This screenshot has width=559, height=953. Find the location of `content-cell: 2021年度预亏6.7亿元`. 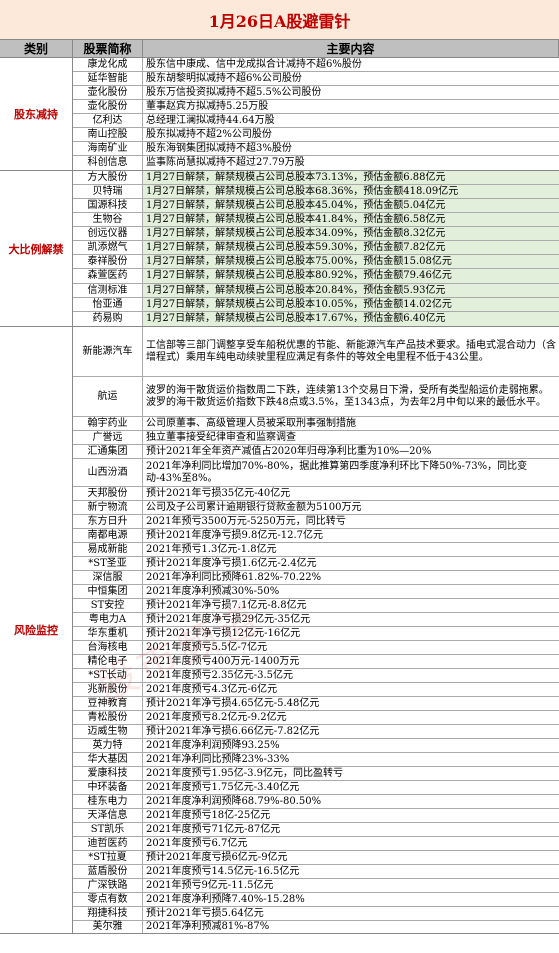

content-cell: 2021年度预亏6.7亿元 is located at coordinates (197, 843).